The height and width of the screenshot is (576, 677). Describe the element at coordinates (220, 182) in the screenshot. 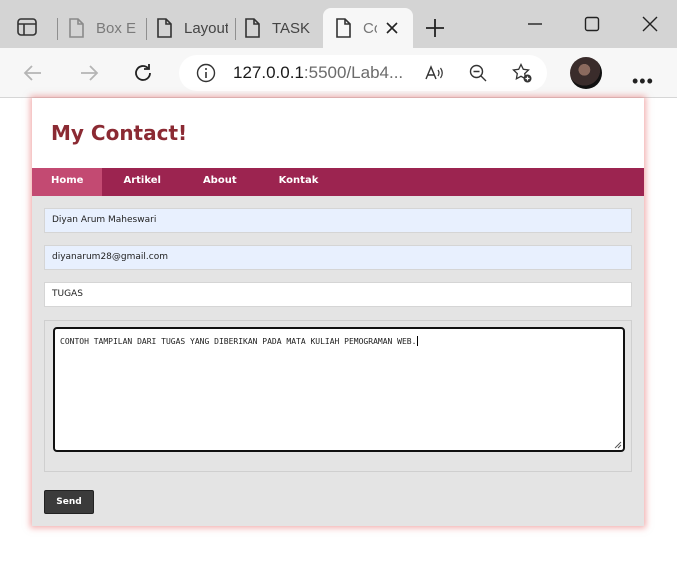

I see `nav-item-about: About` at that location.